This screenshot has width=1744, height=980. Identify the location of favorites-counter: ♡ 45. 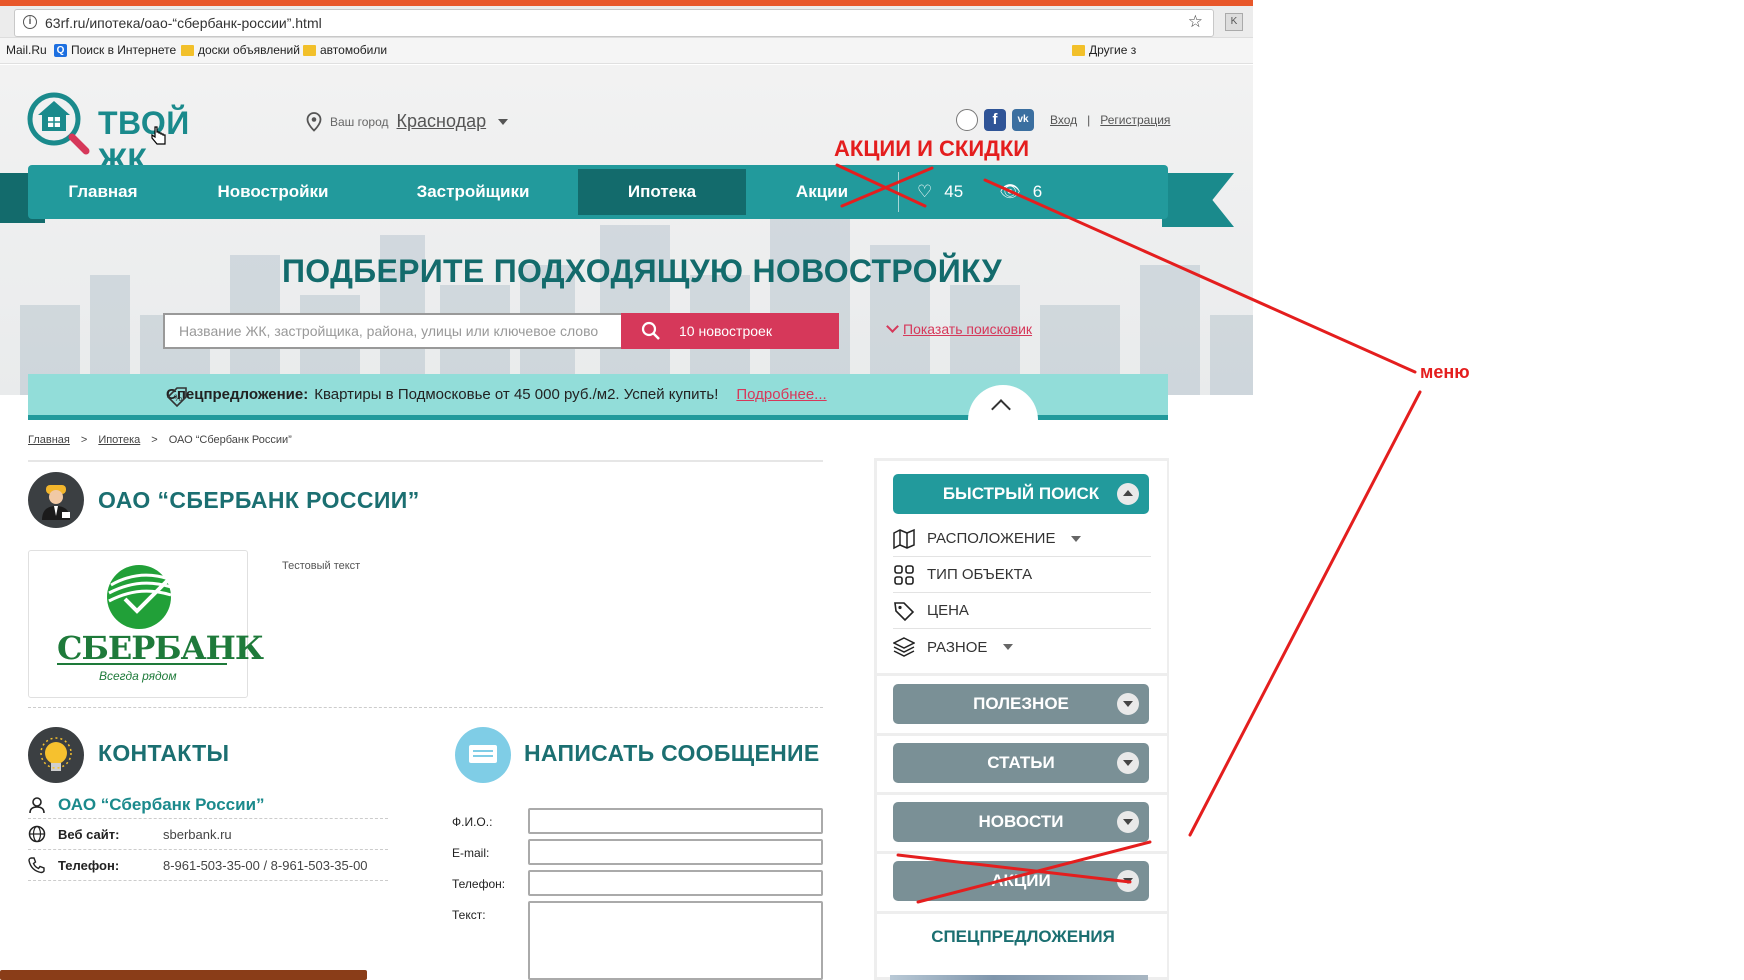
(940, 192).